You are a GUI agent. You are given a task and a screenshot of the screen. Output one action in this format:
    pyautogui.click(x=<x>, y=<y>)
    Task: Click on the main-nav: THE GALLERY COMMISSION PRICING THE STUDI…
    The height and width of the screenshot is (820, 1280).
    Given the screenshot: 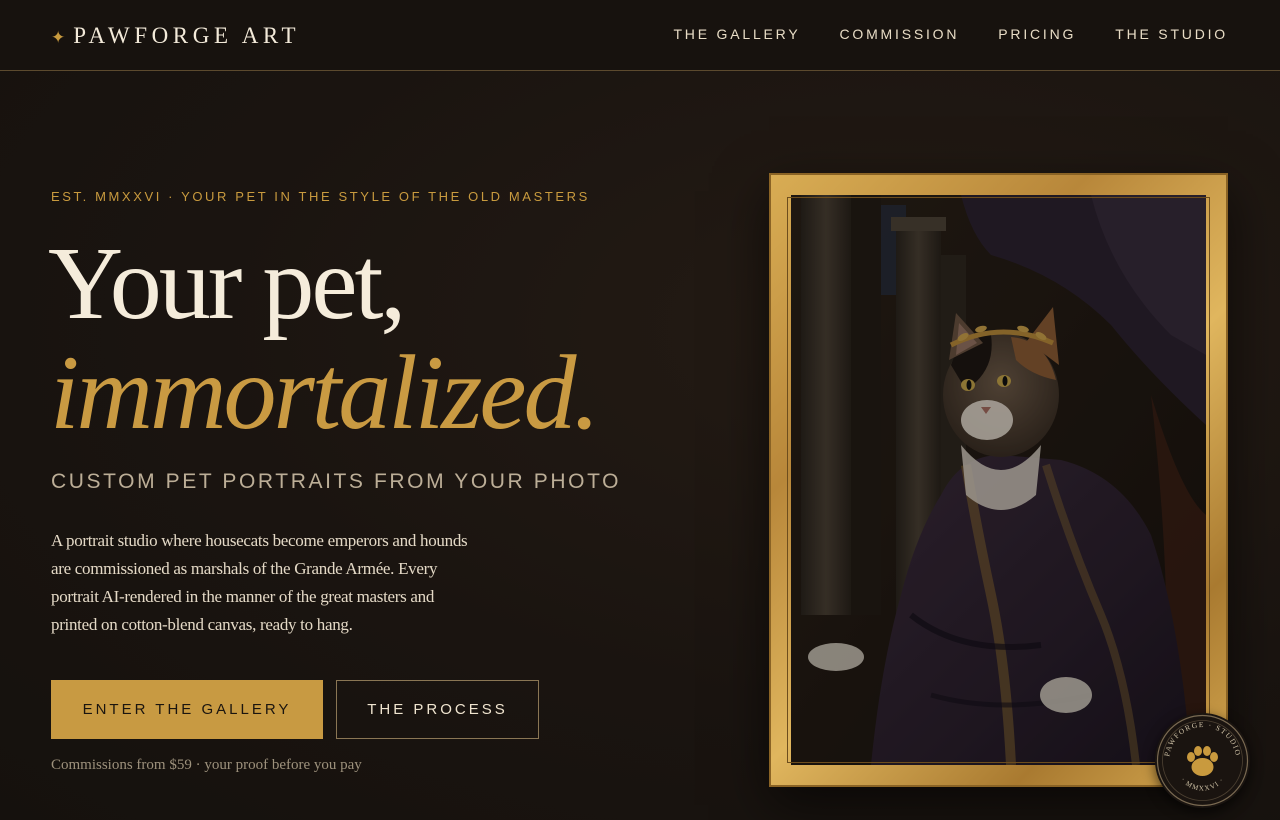 What is the action you would take?
    pyautogui.click(x=950, y=34)
    